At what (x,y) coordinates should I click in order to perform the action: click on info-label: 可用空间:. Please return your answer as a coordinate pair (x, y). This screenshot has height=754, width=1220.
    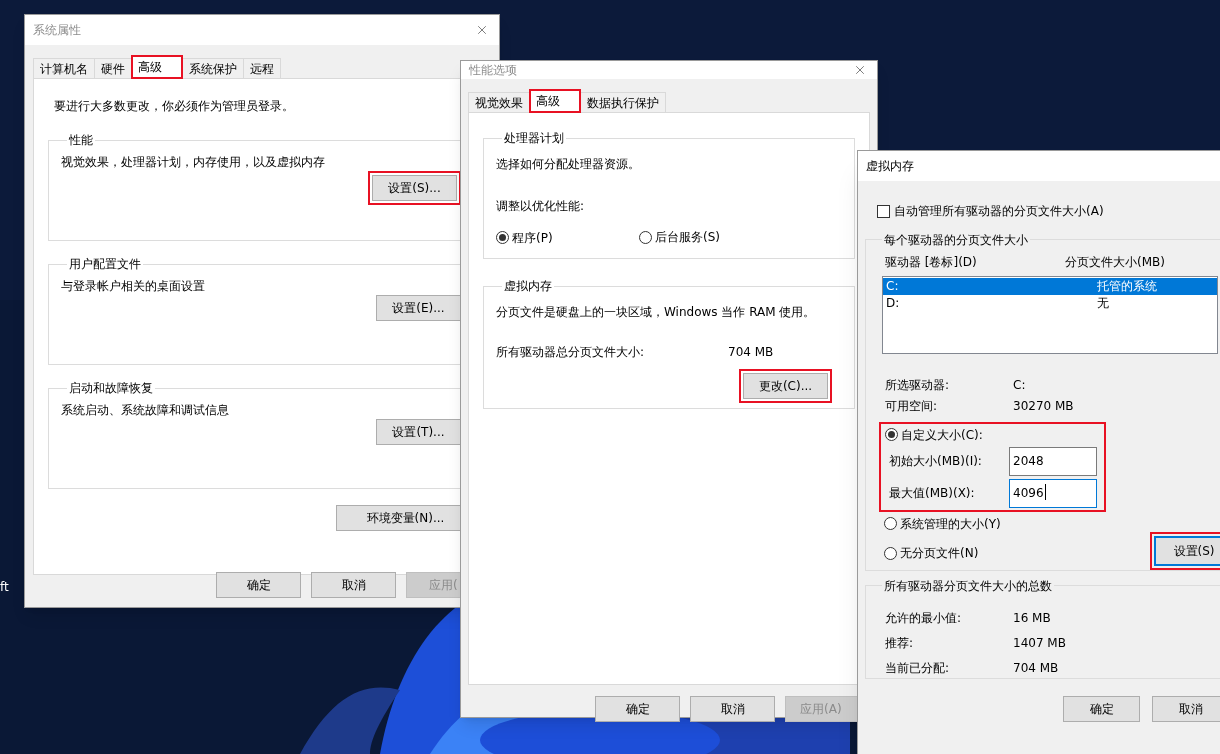
    Looking at the image, I should click on (912, 406).